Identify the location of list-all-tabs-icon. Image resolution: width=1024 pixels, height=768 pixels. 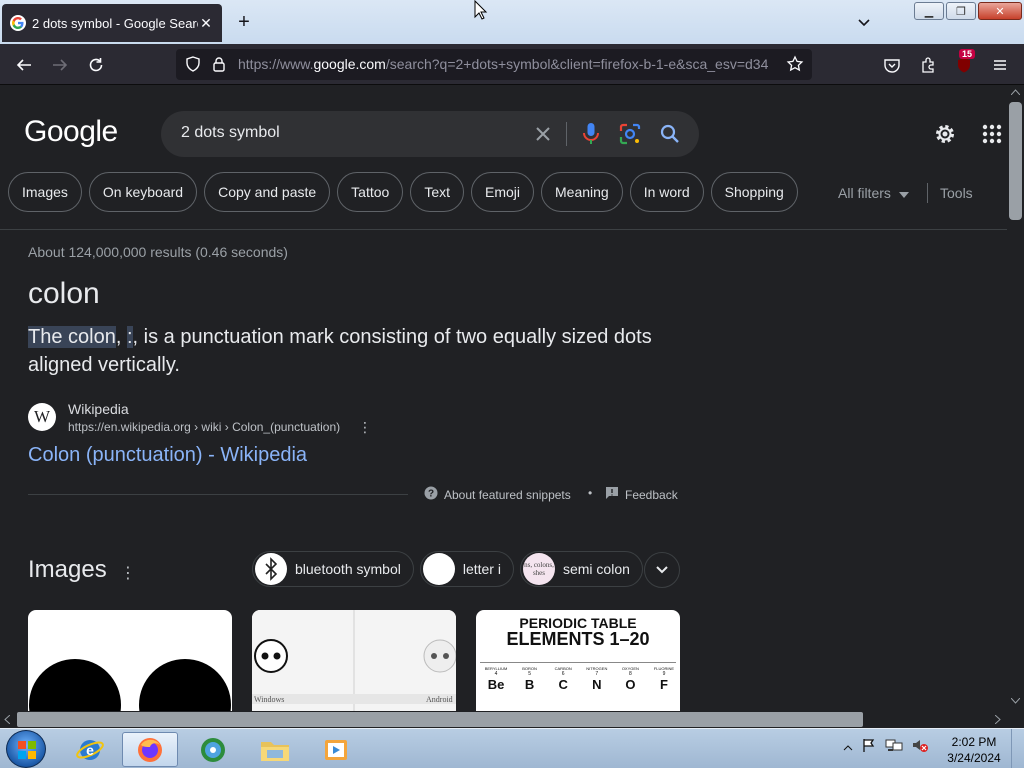
(864, 22).